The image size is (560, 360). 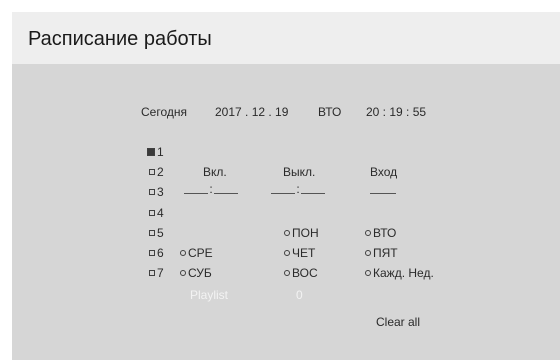 What do you see at coordinates (156, 273) in the screenshot?
I see `slot-checkbox-7: 7` at bounding box center [156, 273].